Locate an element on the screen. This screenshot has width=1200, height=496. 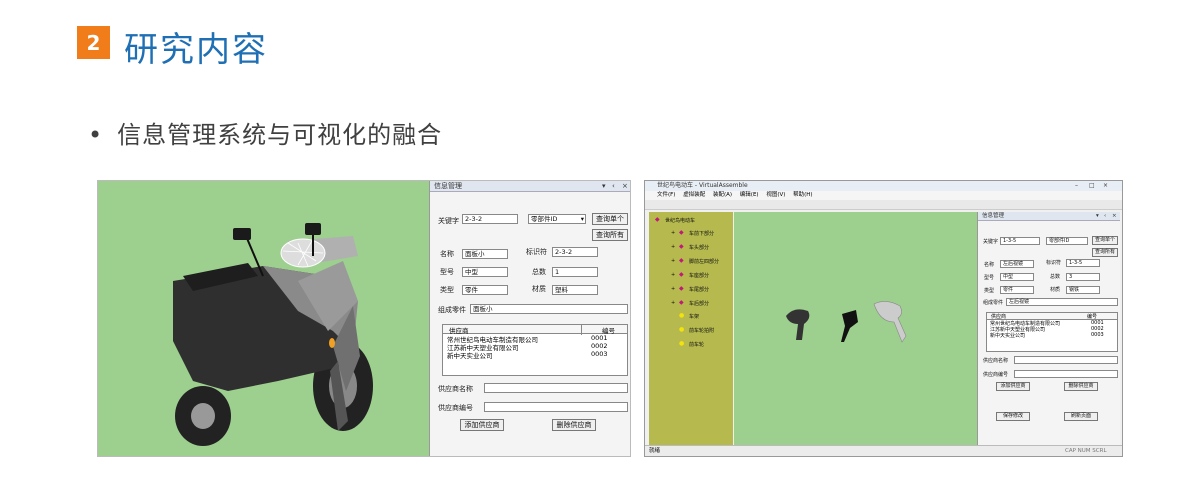
tree-item: 车前下部分 is located at coordinates (701, 233).